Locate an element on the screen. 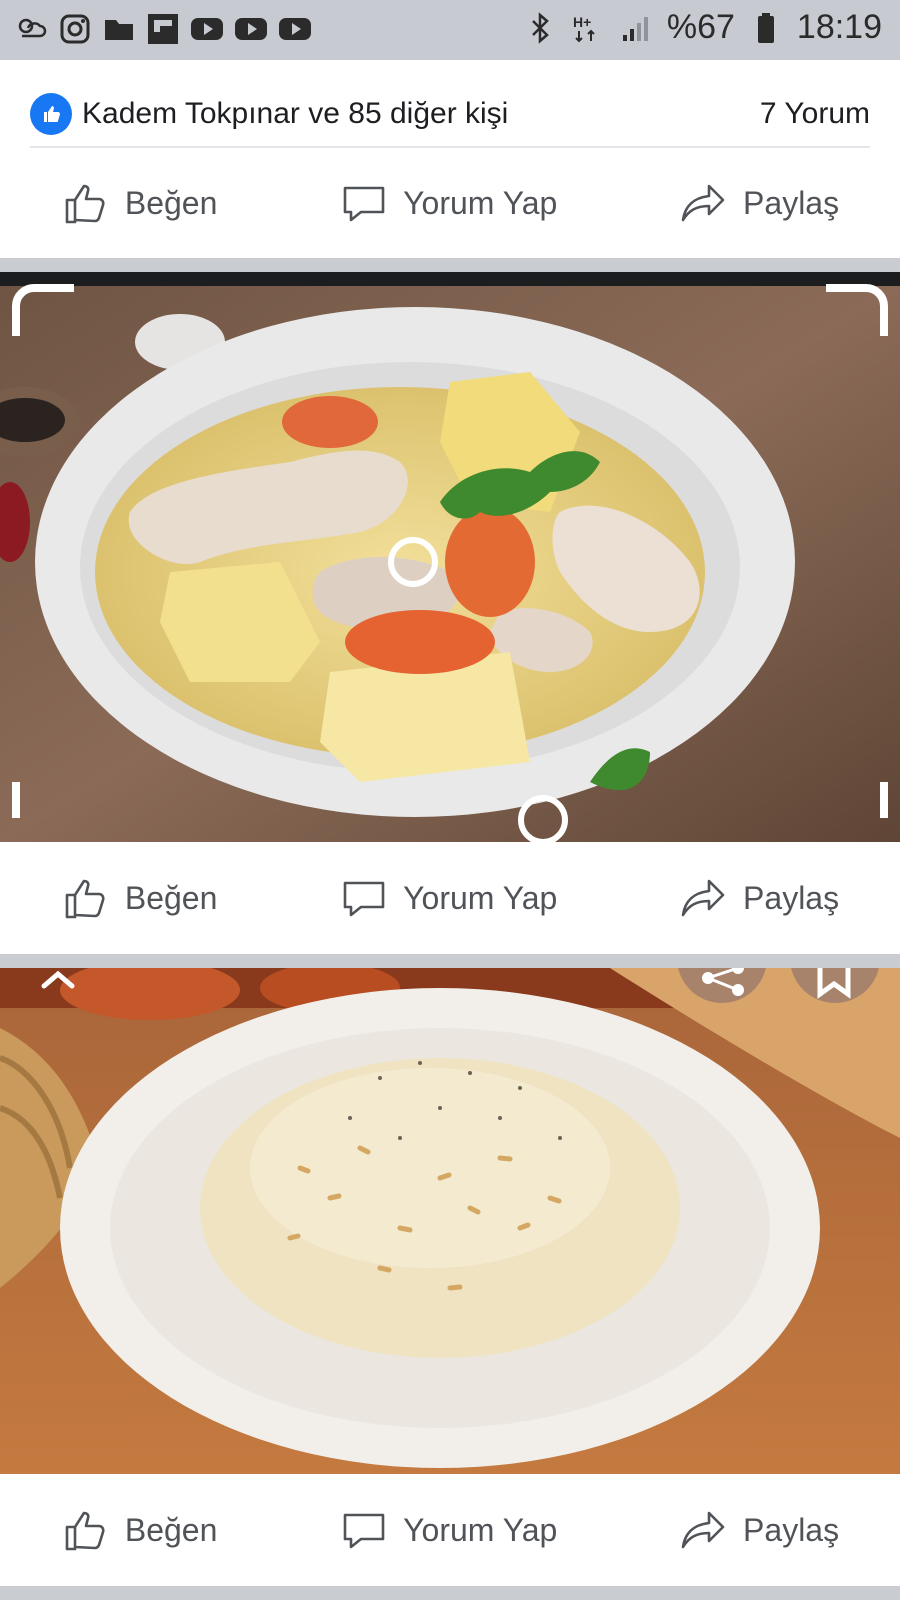 The image size is (900, 1600). bluetooth-icon is located at coordinates (540, 28).